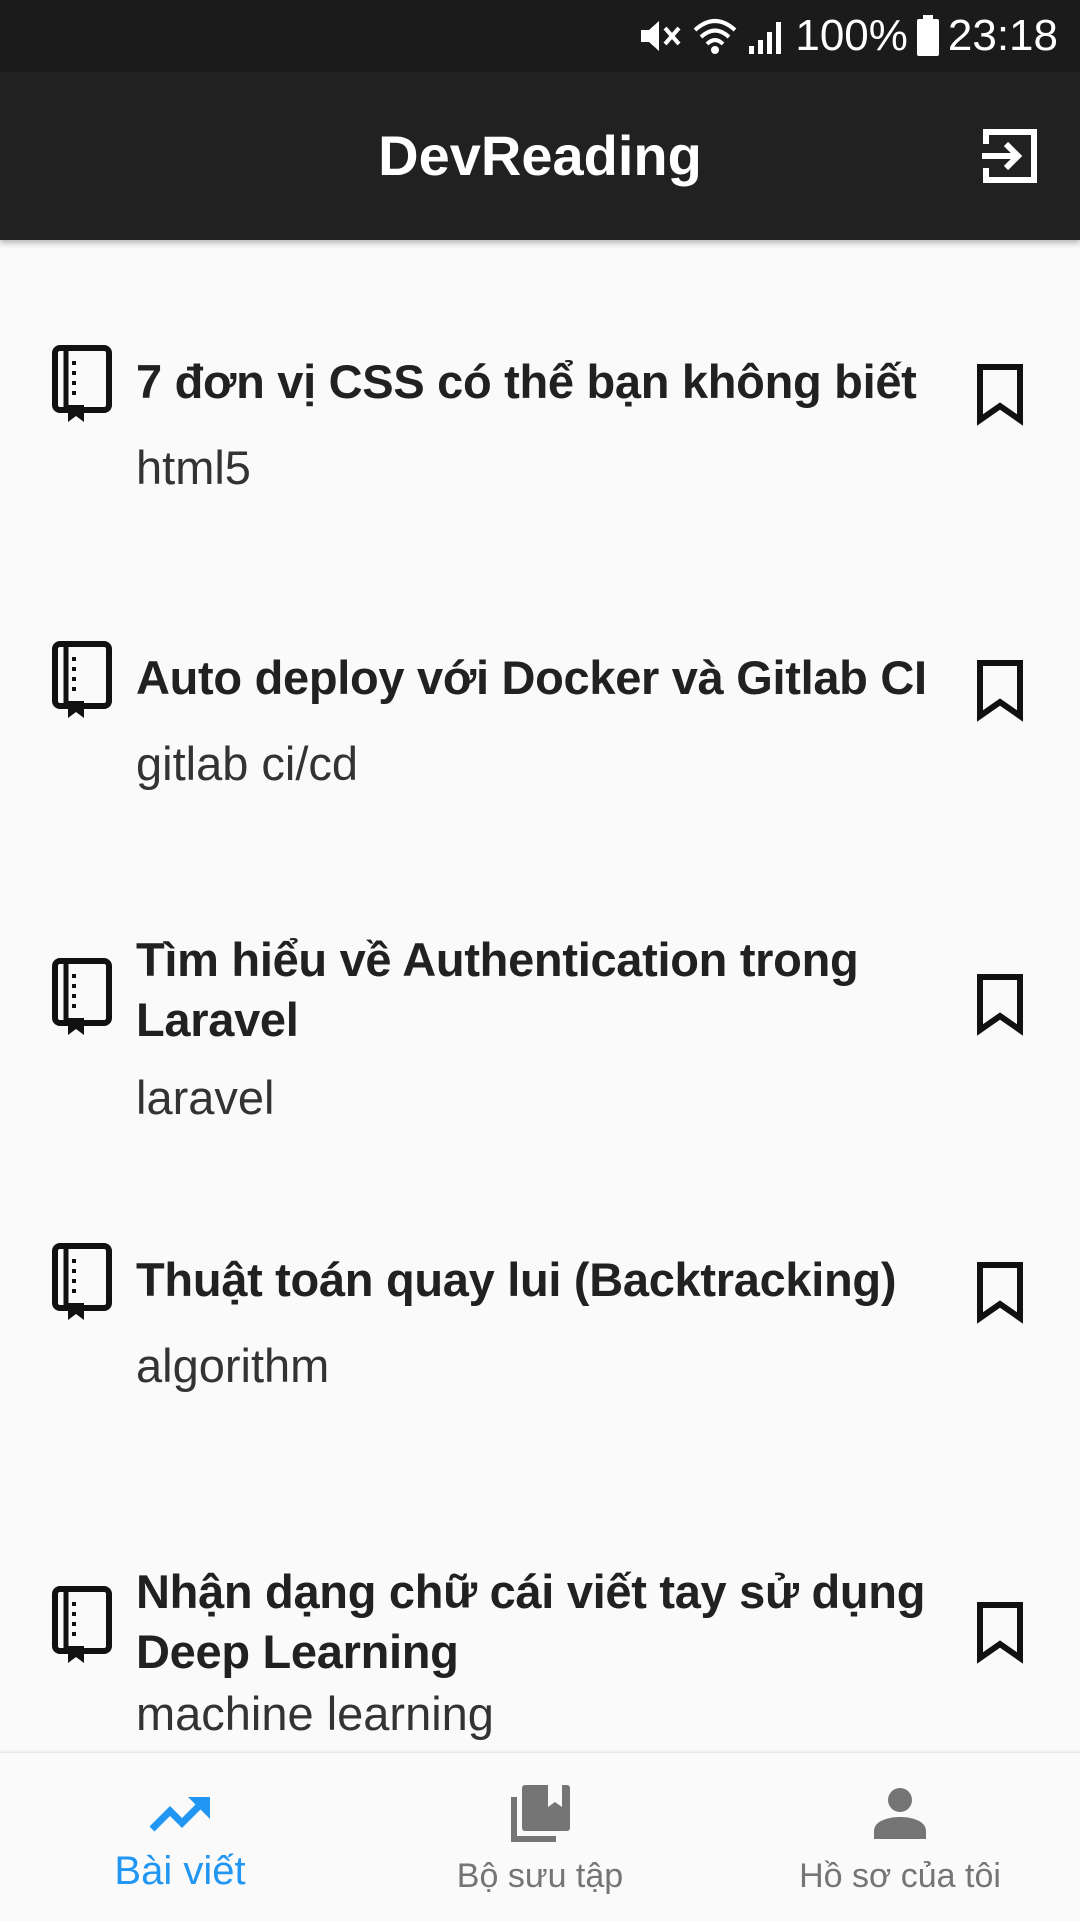  I want to click on article-title: Auto deploy với Docker và Gitlab CI, so click(541, 678).